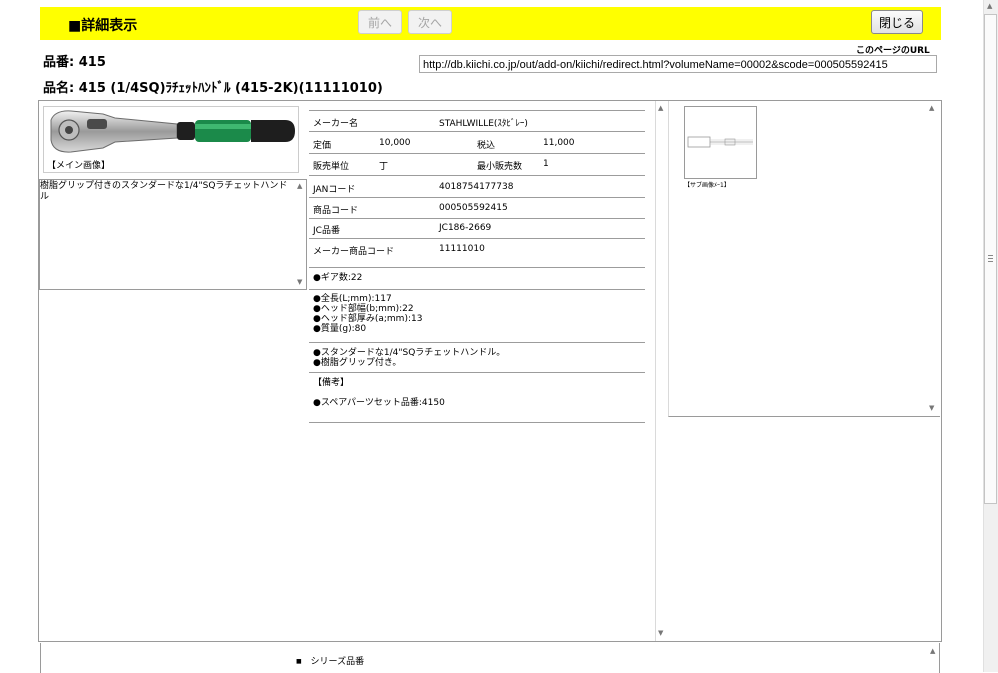 The image size is (998, 673). Describe the element at coordinates (430, 22) in the screenshot. I see `next-button: 次へ` at that location.